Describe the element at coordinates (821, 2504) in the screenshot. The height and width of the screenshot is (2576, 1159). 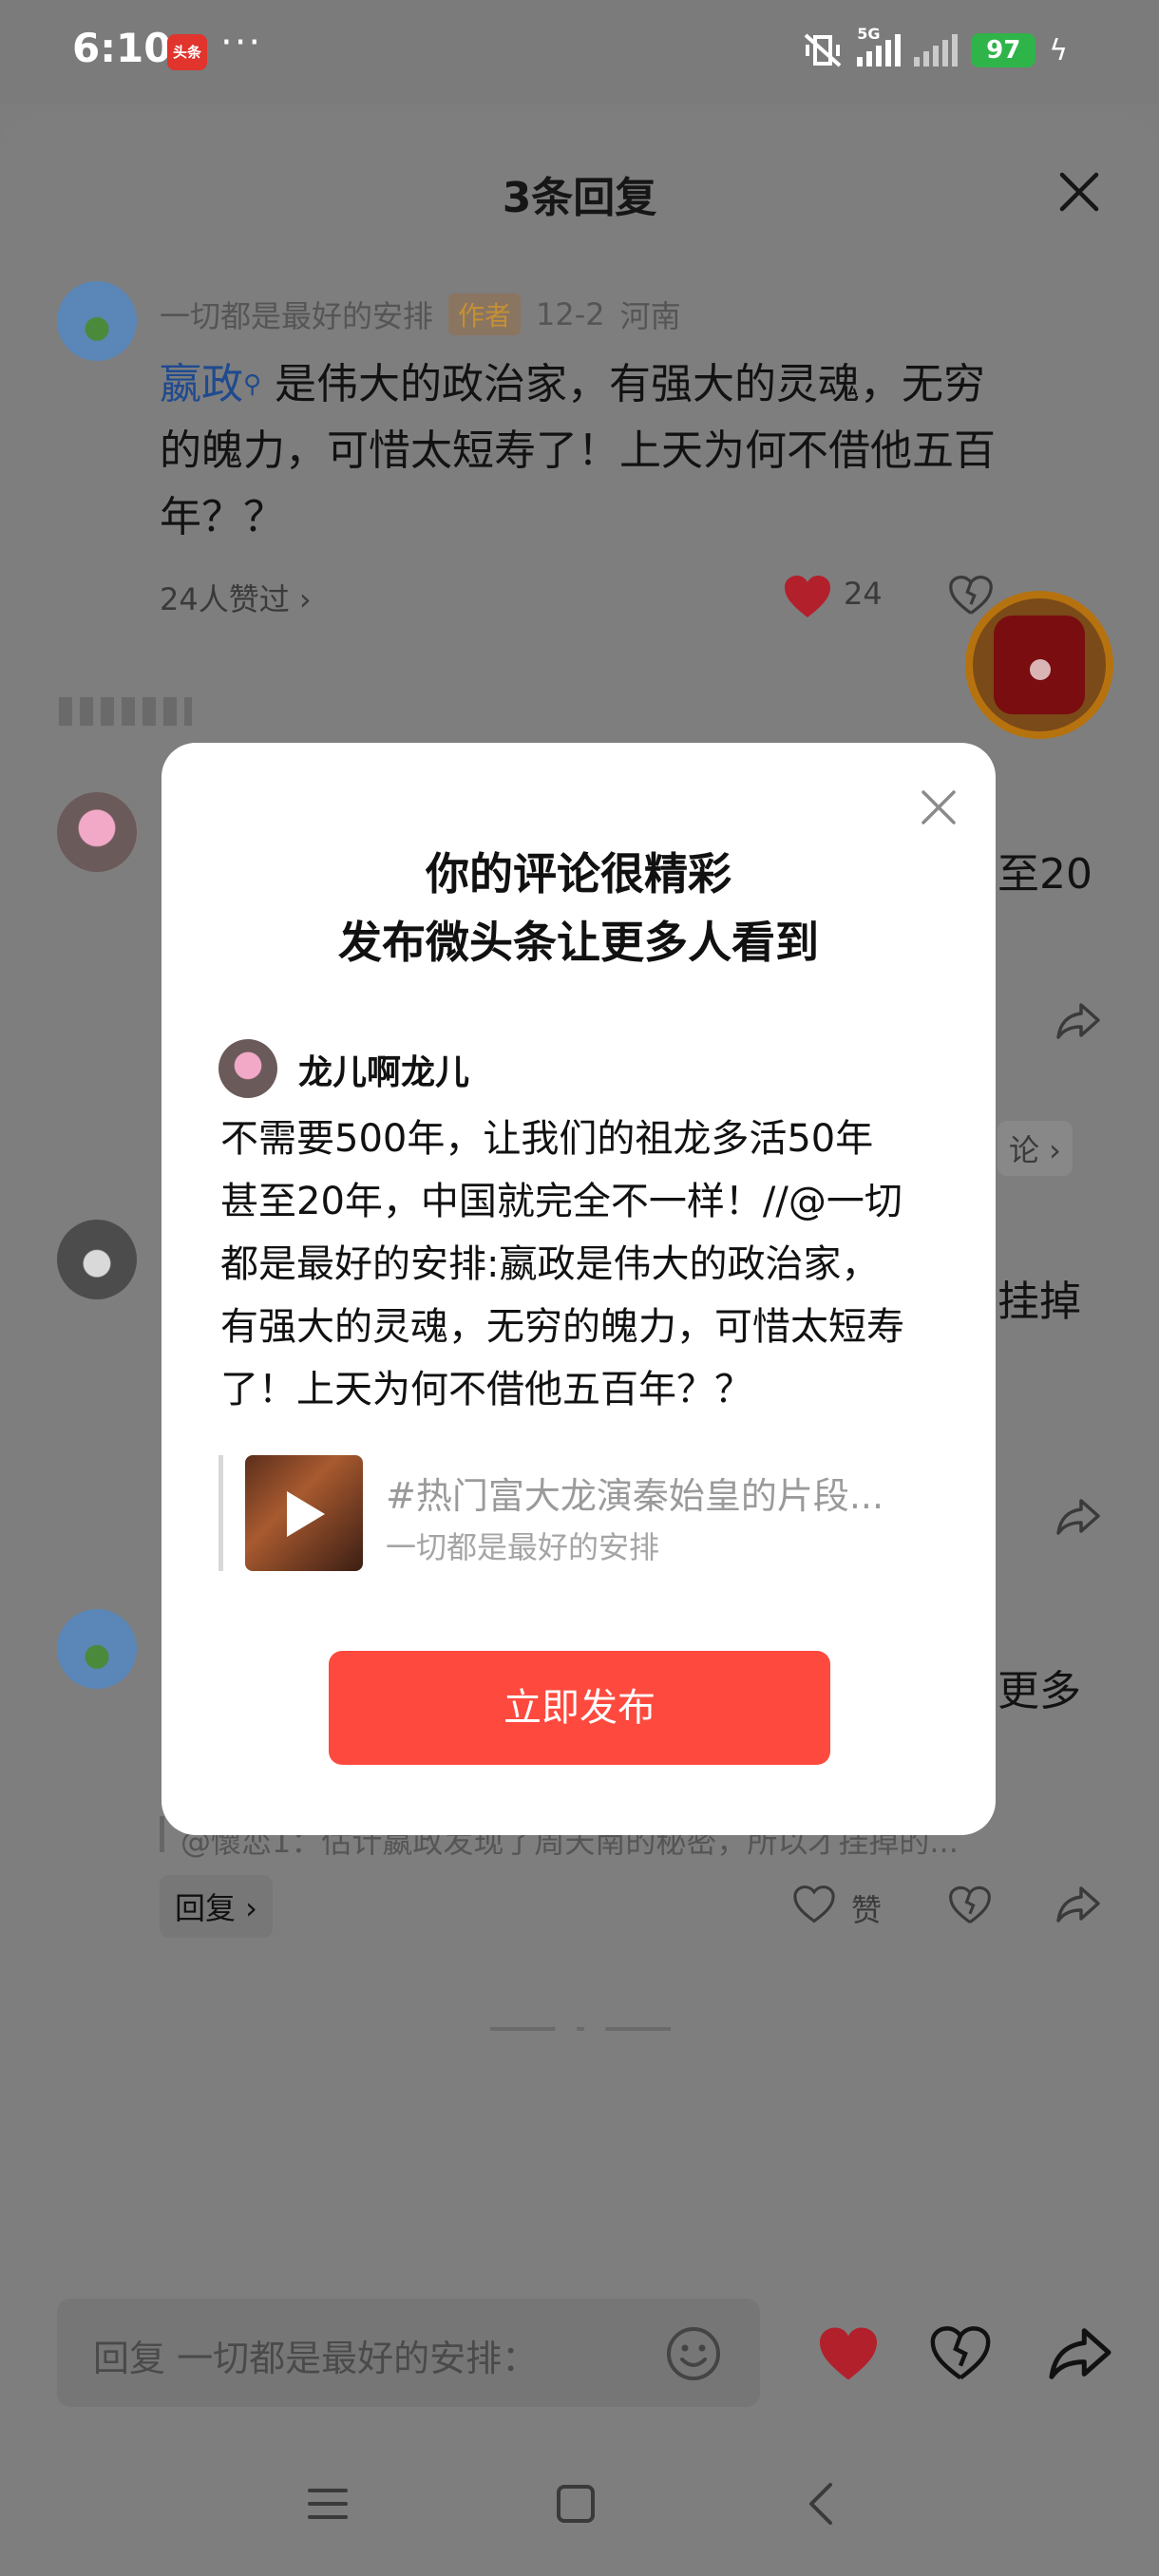
I see `back-icon` at that location.